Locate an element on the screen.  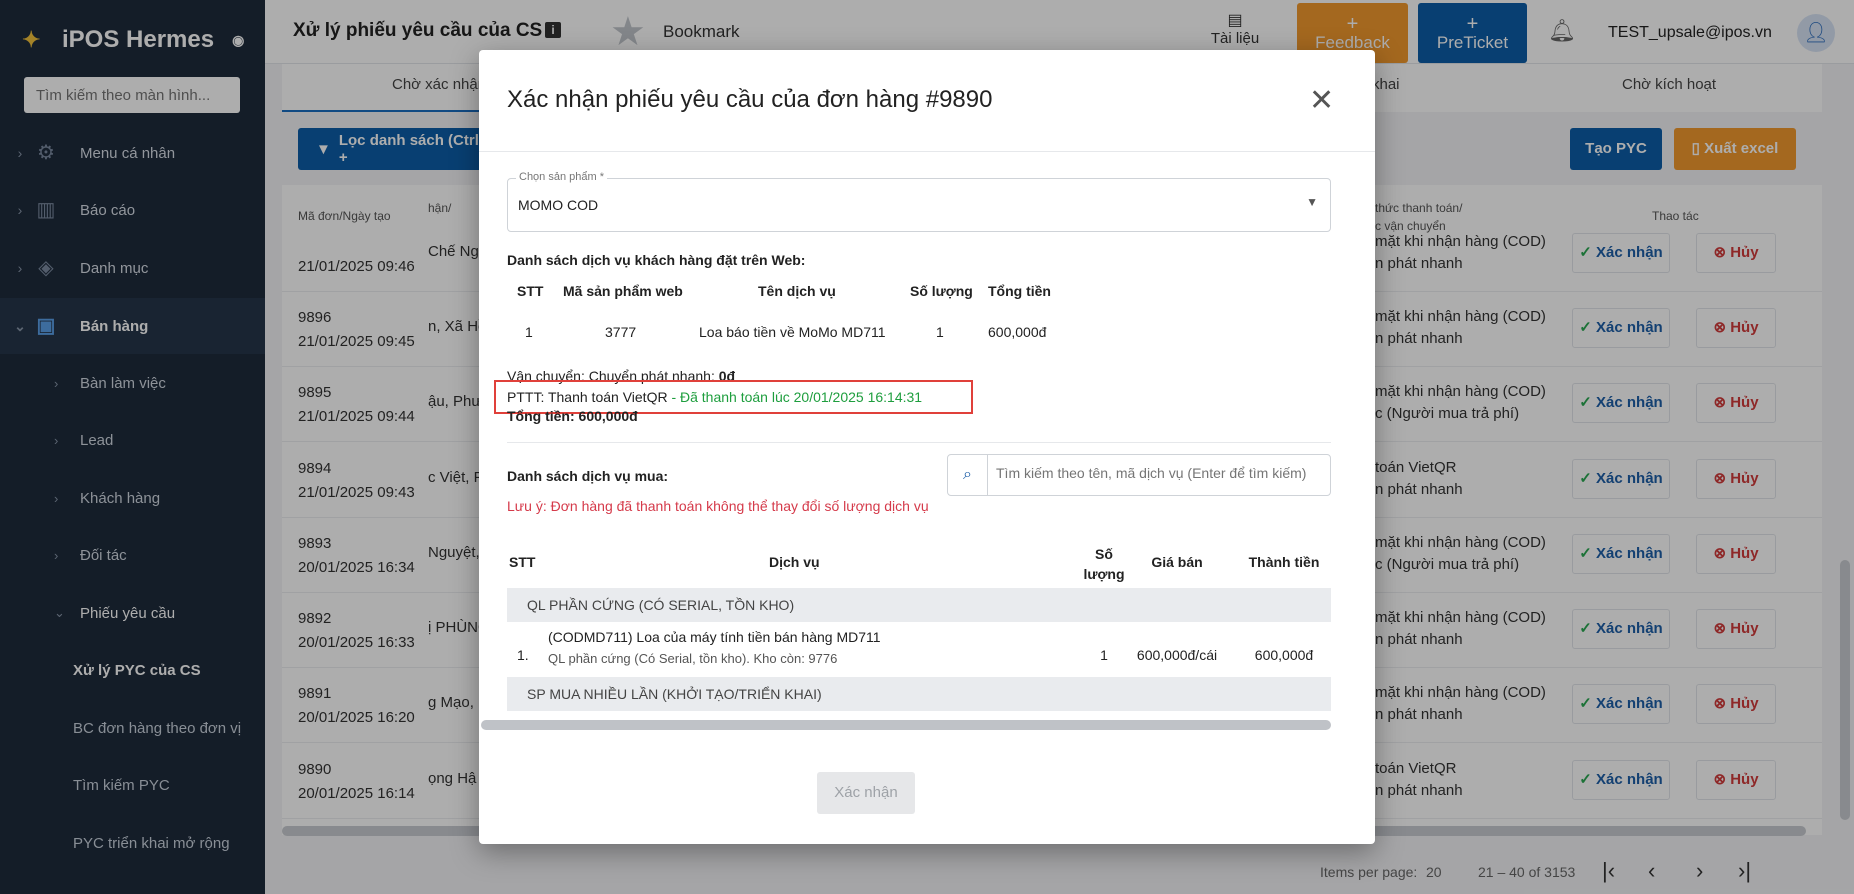
total-value: 600,000đ is located at coordinates (608, 416).